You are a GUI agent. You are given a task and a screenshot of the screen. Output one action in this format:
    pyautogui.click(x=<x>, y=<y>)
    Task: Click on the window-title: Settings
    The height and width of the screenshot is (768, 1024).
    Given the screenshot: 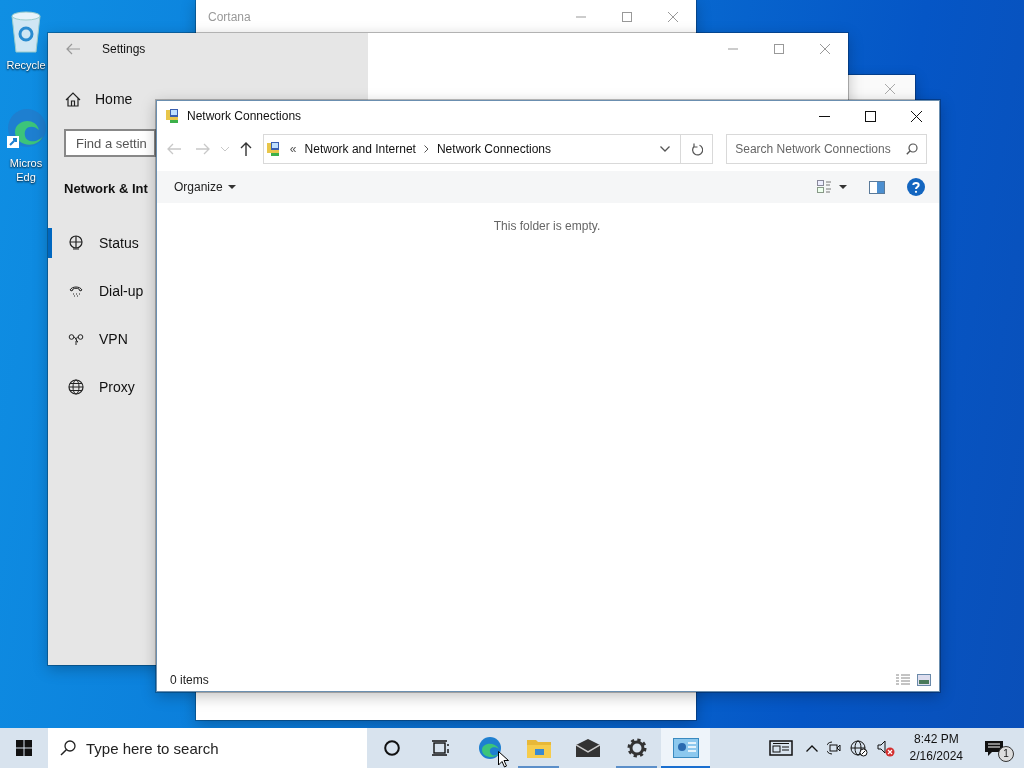 What is the action you would take?
    pyautogui.click(x=124, y=49)
    